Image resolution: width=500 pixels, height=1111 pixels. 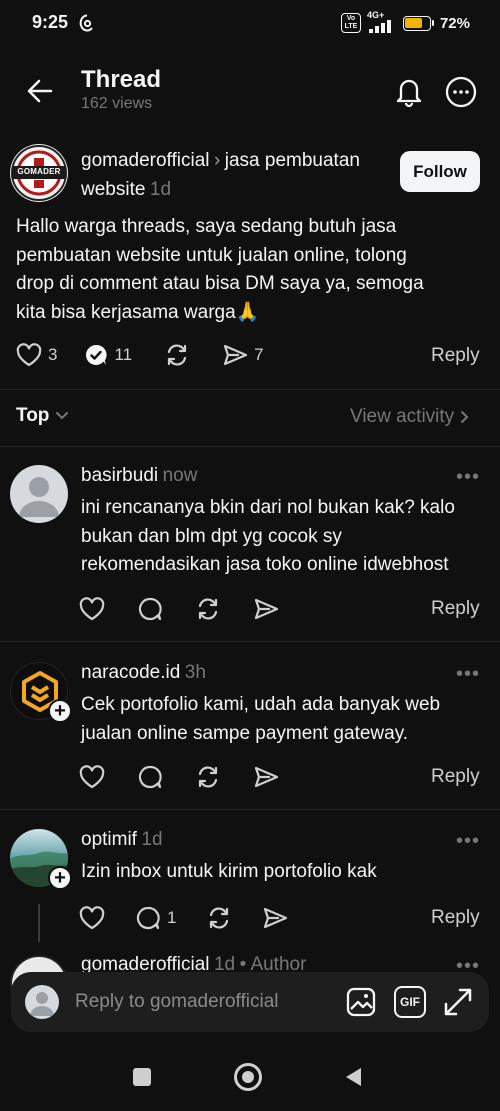 I want to click on gif-icon: GIF, so click(x=410, y=1002).